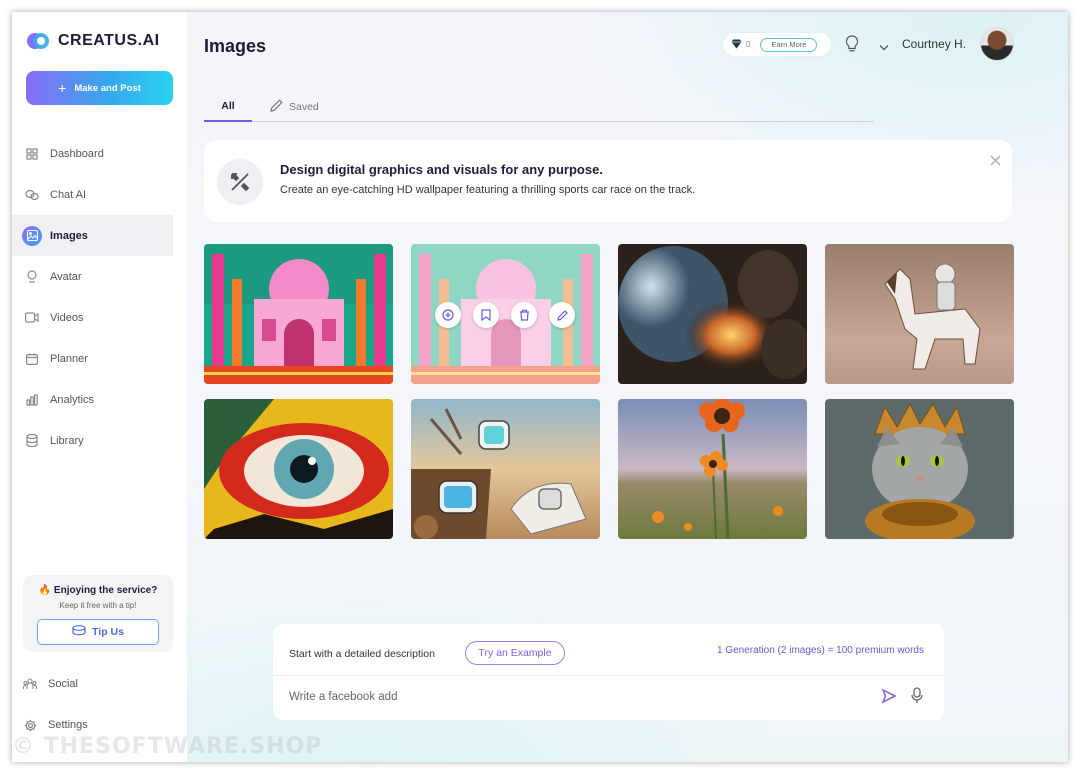 The height and width of the screenshot is (774, 1080). What do you see at coordinates (304, 107) in the screenshot?
I see `tab-label: Saved` at bounding box center [304, 107].